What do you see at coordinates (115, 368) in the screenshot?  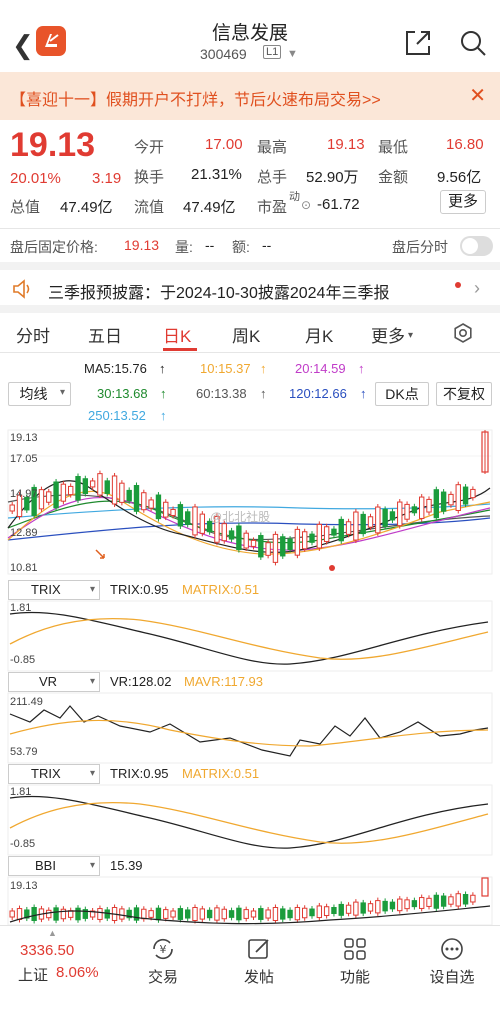 I see `ma5-label: MA5:15.76` at bounding box center [115, 368].